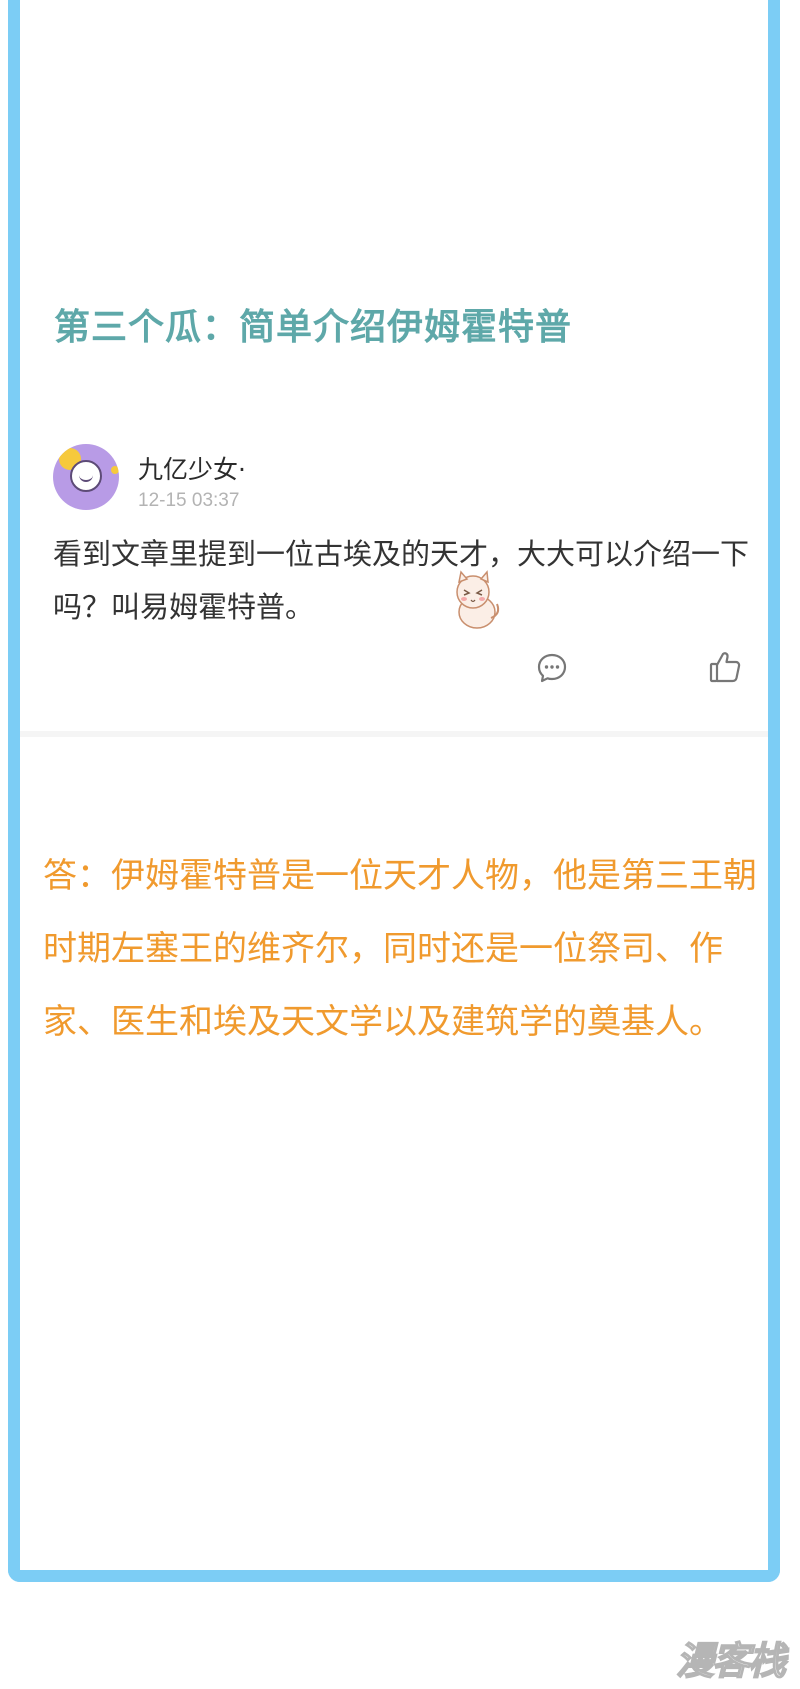 This screenshot has width=800, height=1689. I want to click on comment-timestamp: 12-15 03:37, so click(189, 500).